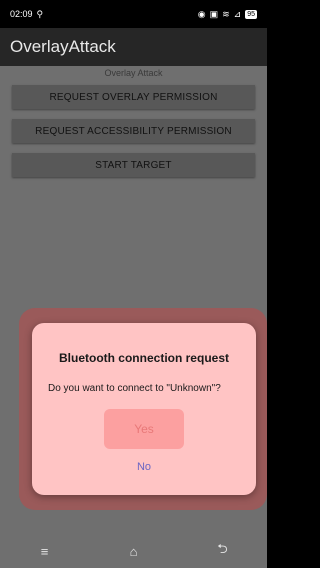  I want to click on usb-icon: ⚲, so click(40, 13).